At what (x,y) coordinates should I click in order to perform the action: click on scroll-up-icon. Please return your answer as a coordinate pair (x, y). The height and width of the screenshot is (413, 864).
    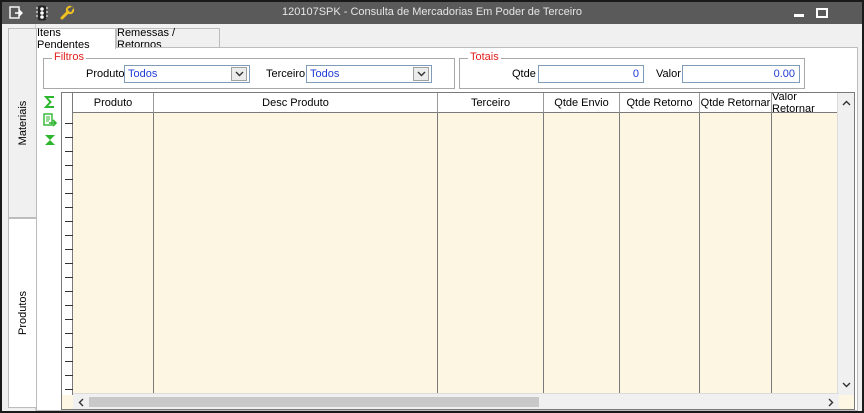
    Looking at the image, I should click on (846, 103).